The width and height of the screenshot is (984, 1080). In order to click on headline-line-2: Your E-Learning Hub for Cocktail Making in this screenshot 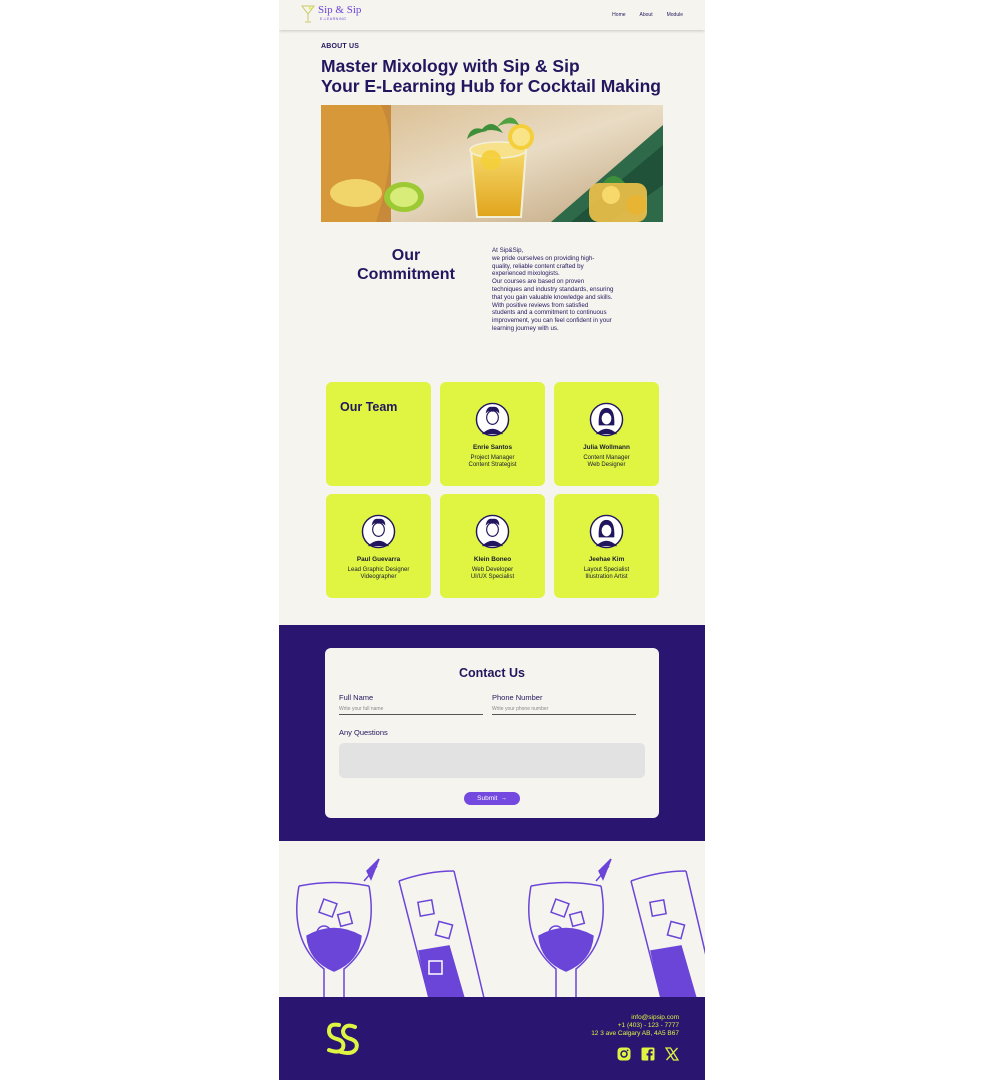, I will do `click(491, 86)`.